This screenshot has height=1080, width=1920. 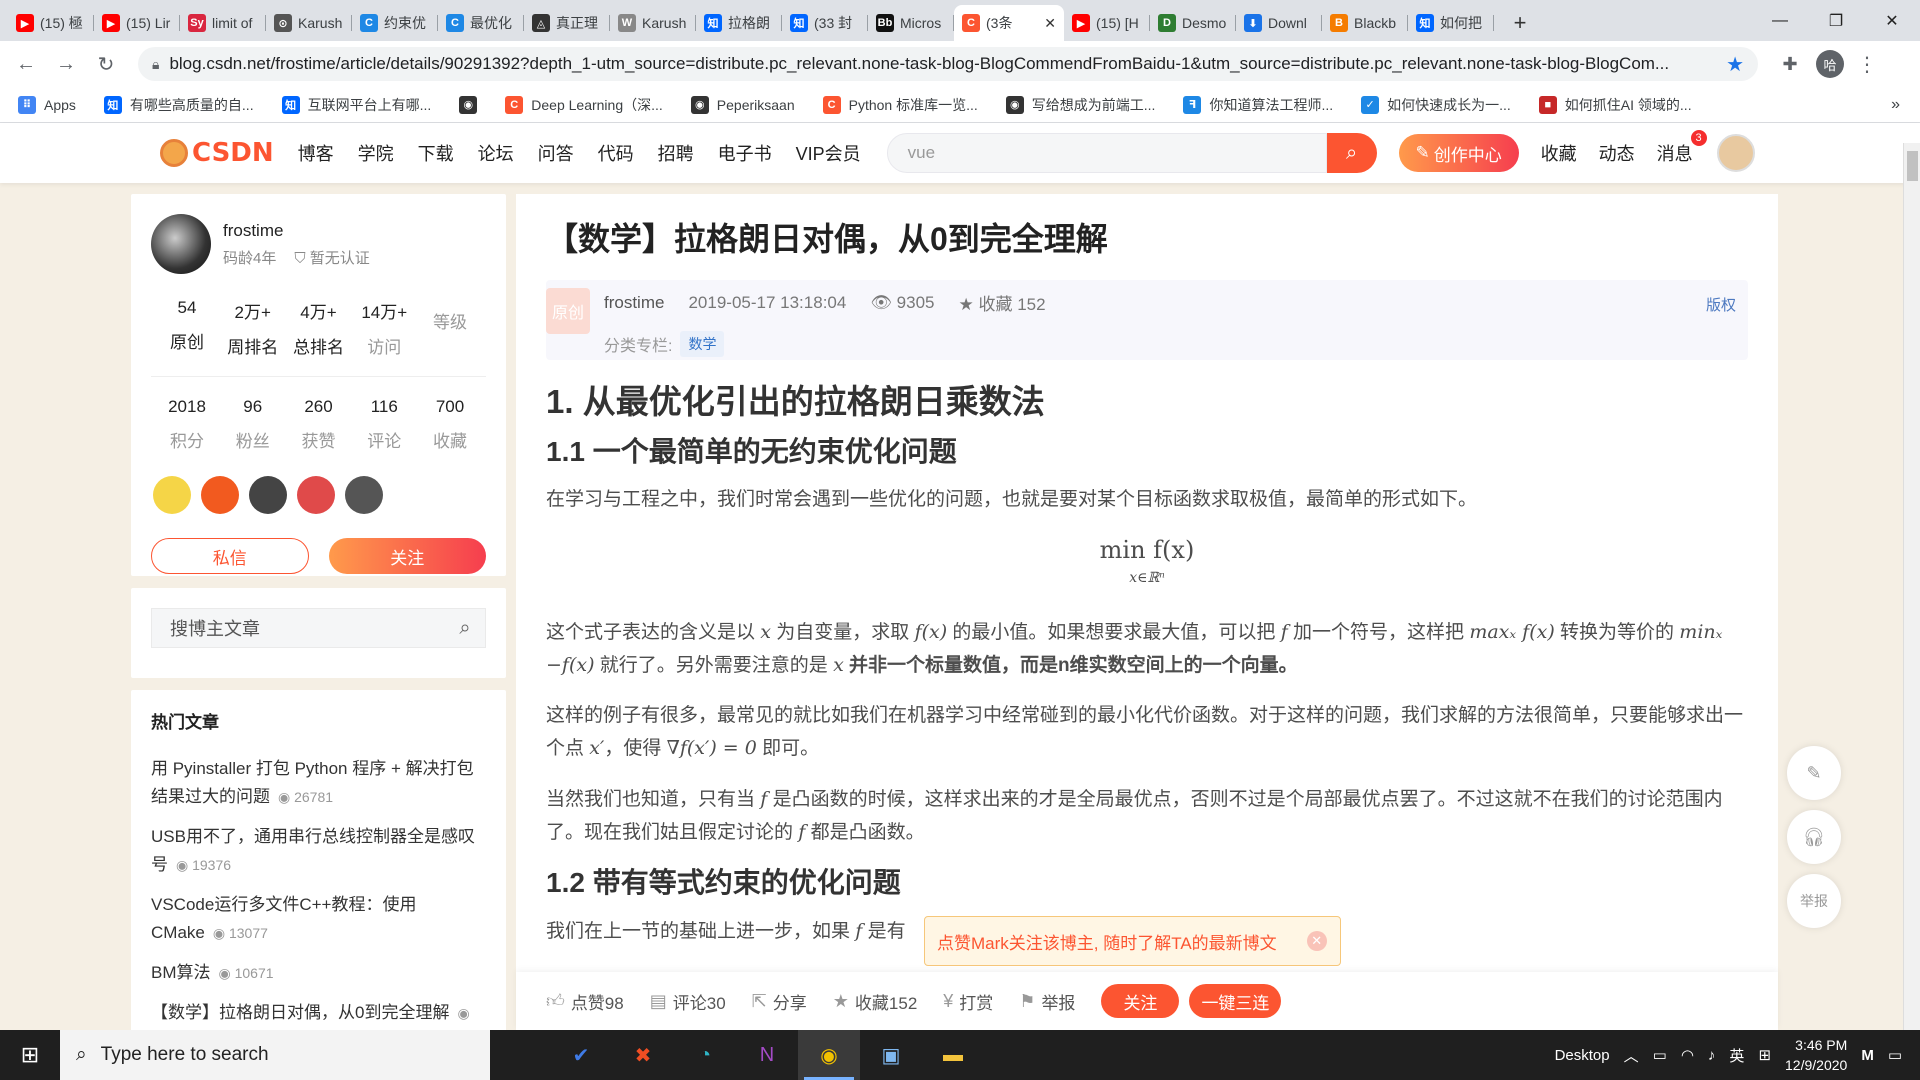 What do you see at coordinates (1316, 941) in the screenshot?
I see `close-icon: ✕` at bounding box center [1316, 941].